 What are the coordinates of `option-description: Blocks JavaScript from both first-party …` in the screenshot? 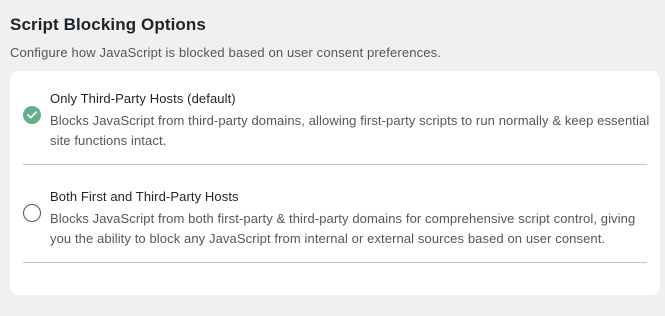 It's located at (343, 228).